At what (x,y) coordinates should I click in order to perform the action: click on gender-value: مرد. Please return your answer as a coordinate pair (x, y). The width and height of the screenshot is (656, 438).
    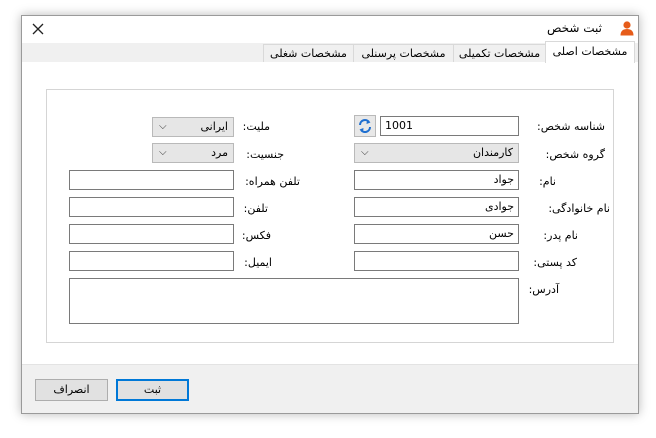
    Looking at the image, I should click on (219, 152).